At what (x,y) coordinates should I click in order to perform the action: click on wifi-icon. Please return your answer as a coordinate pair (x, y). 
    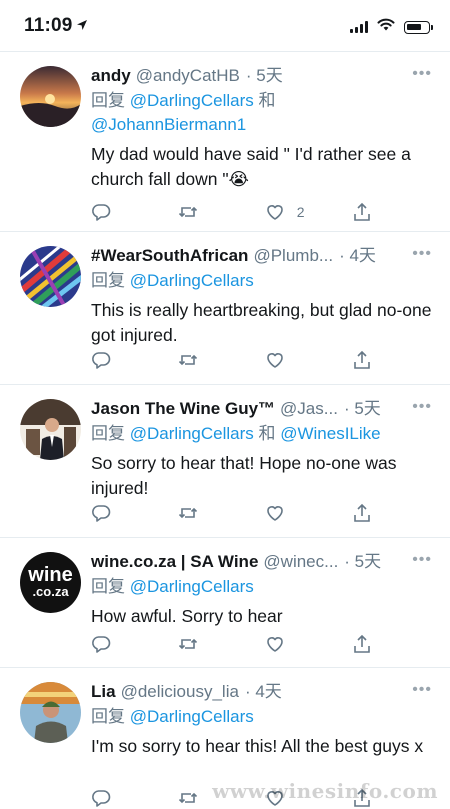
    Looking at the image, I should click on (386, 27).